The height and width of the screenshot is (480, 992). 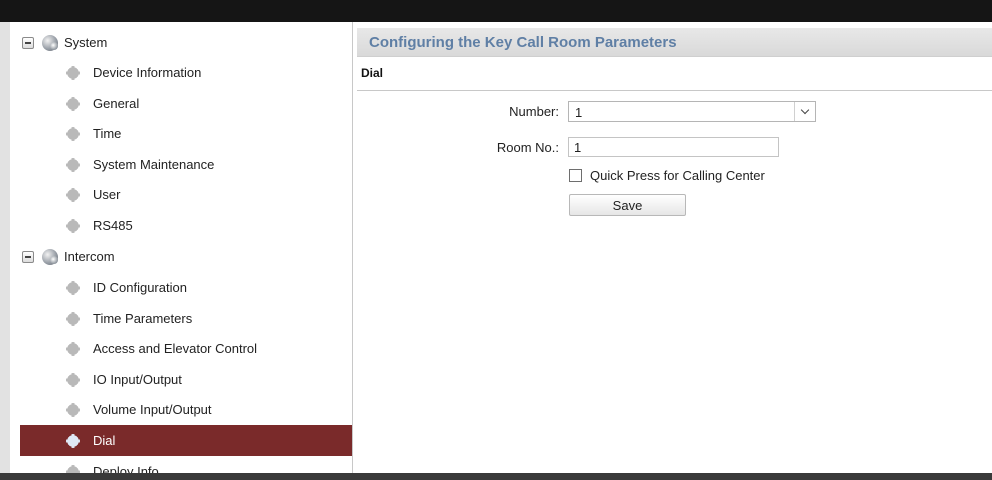 I want to click on window-bottom-bar, so click(x=496, y=476).